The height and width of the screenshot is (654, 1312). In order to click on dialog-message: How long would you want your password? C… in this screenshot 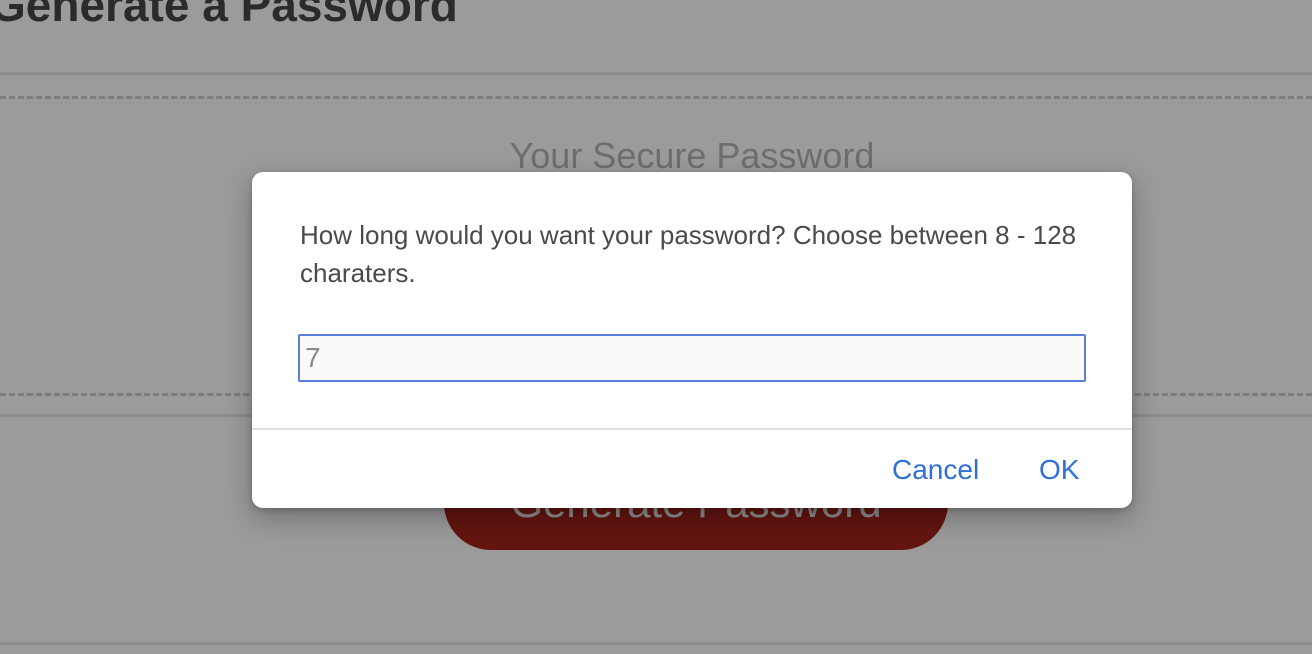, I will do `click(688, 254)`.